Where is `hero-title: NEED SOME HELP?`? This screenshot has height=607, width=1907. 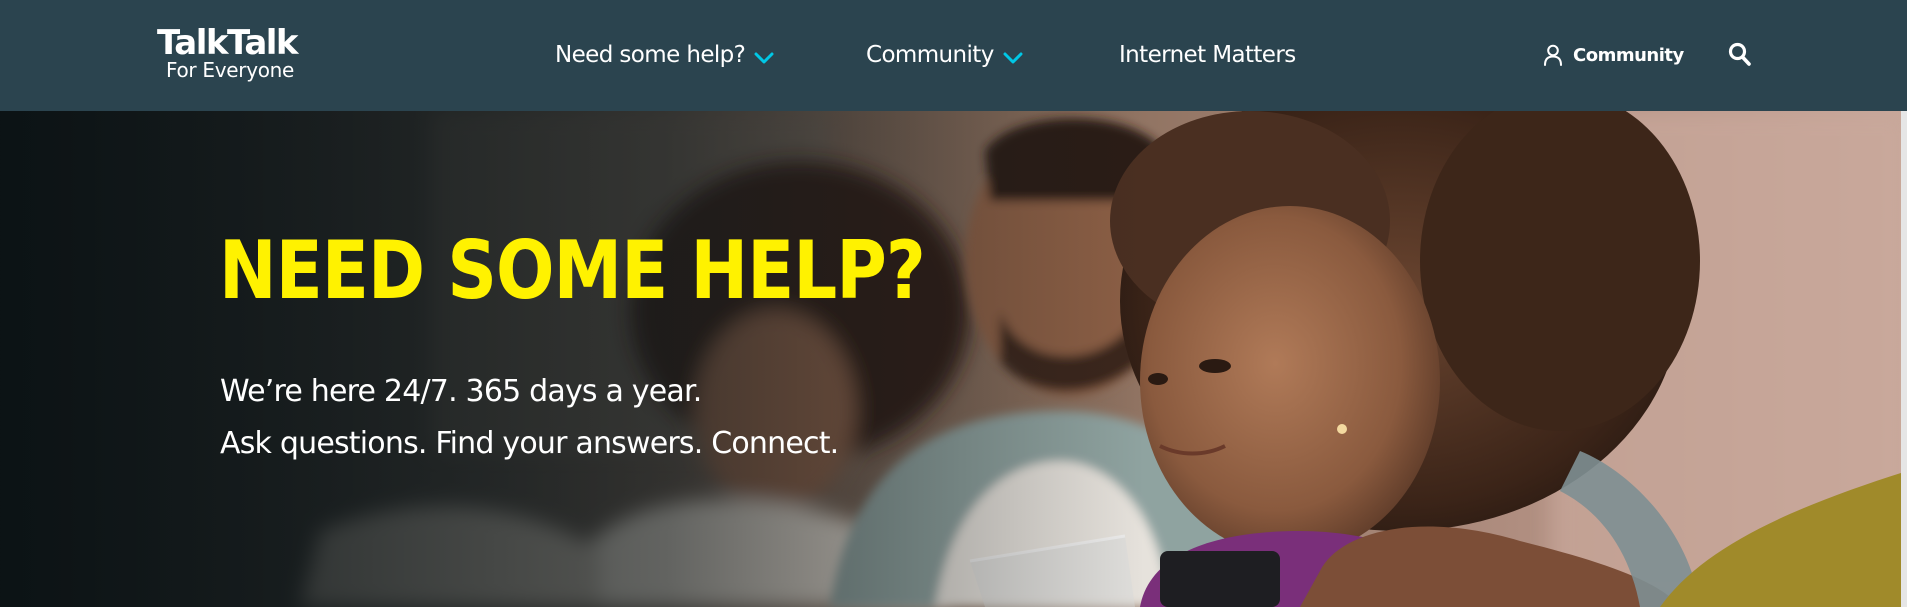 hero-title: NEED SOME HELP? is located at coordinates (572, 270).